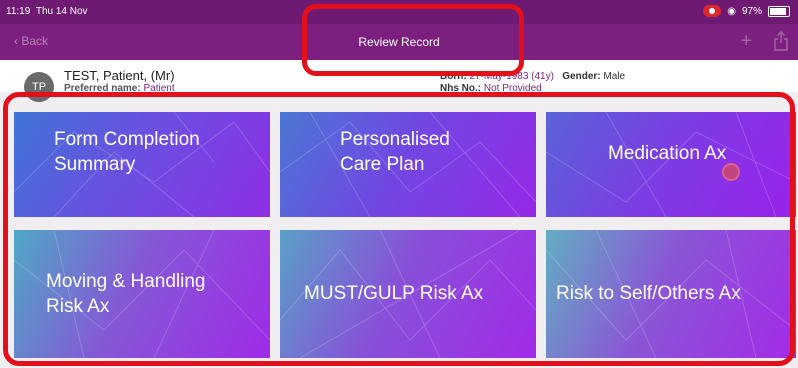  Describe the element at coordinates (779, 11) in the screenshot. I see `battery-icon` at that location.